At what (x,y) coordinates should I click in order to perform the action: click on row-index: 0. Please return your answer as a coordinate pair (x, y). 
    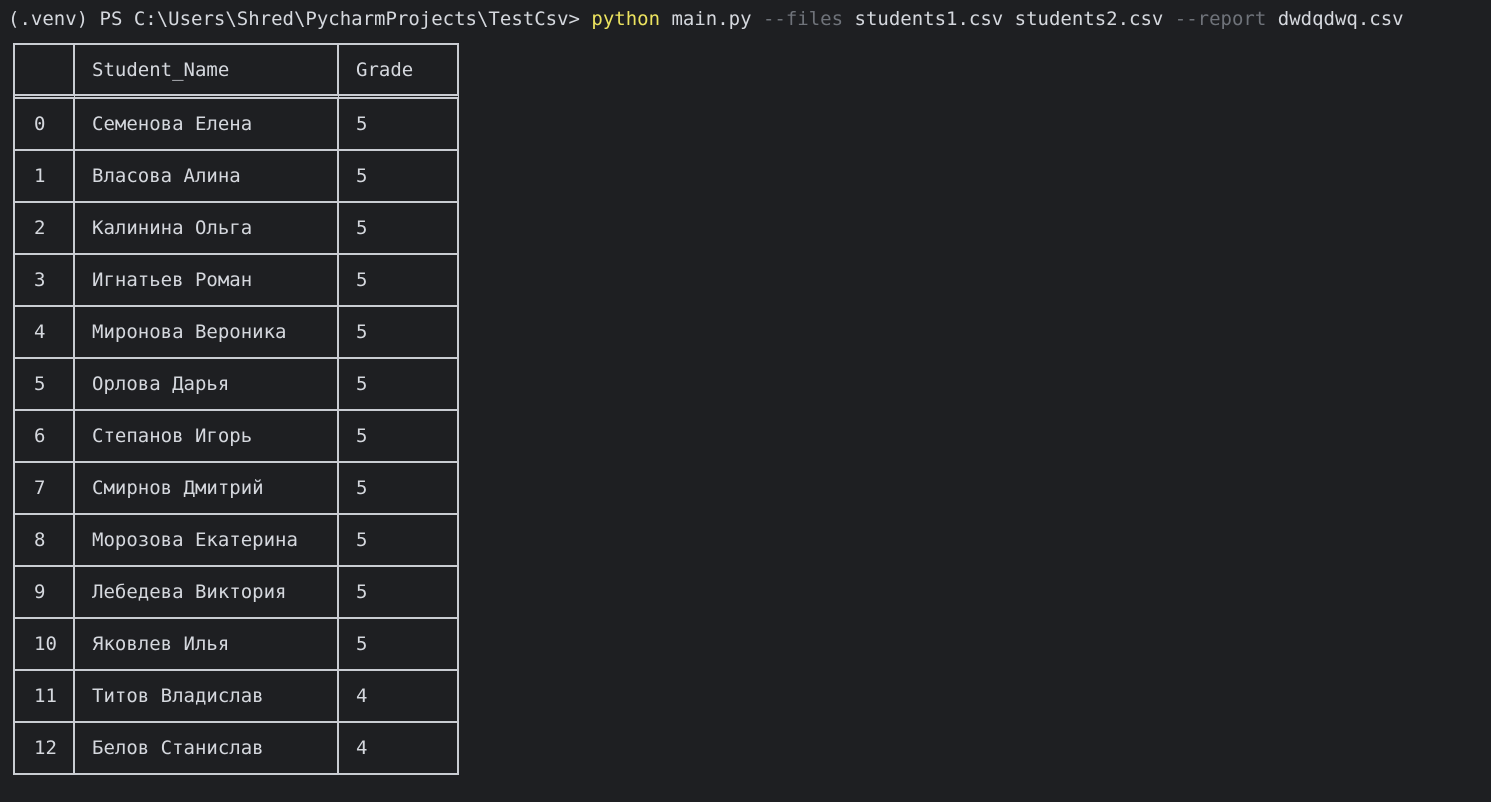
    Looking at the image, I should click on (45, 125).